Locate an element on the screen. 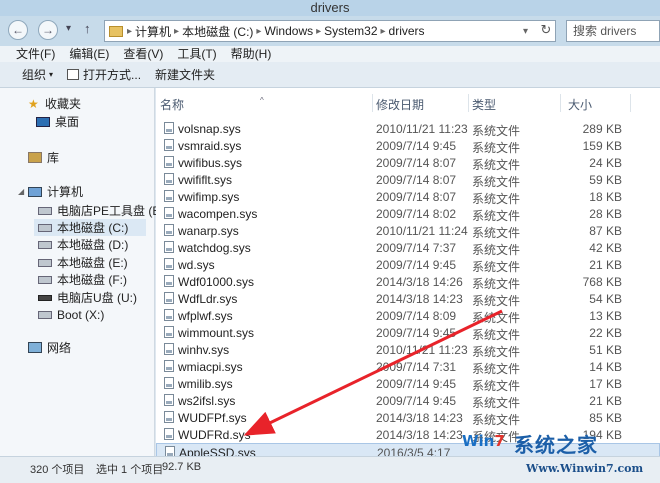  breadcrumb-windows: Windows is located at coordinates (288, 31).